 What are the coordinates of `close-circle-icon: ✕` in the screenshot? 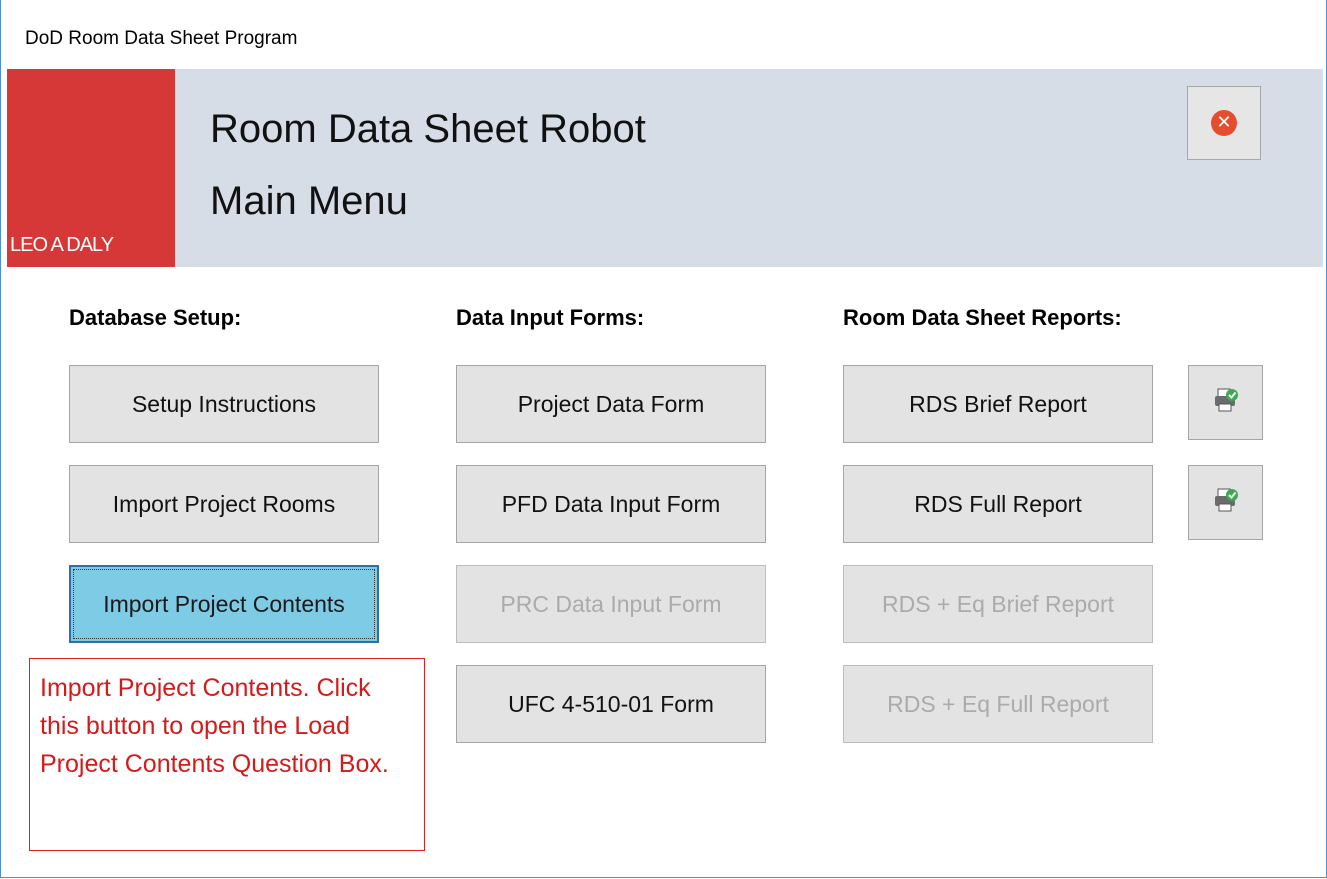 It's located at (1224, 123).